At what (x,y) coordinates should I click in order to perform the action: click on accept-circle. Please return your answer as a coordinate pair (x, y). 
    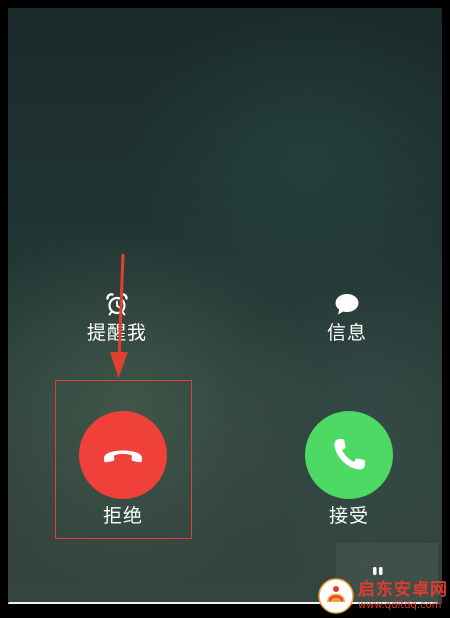
    Looking at the image, I should click on (349, 455).